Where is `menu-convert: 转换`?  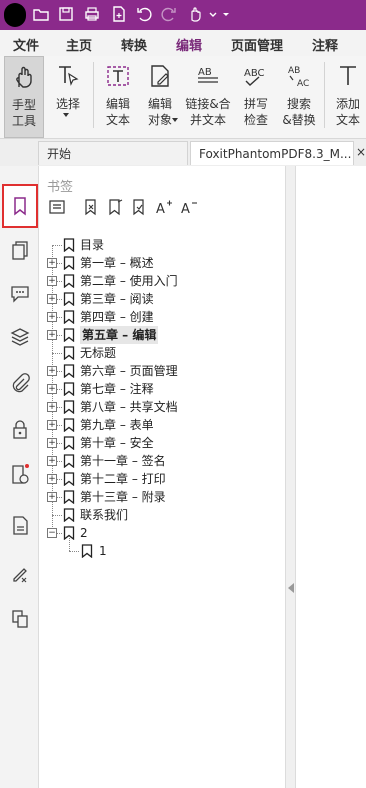
menu-convert: 转换 is located at coordinates (134, 44).